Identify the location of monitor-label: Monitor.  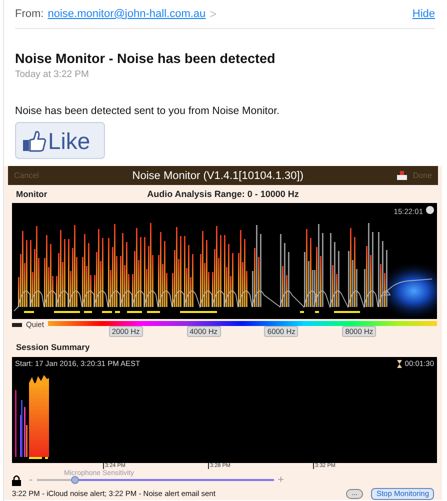
(32, 194).